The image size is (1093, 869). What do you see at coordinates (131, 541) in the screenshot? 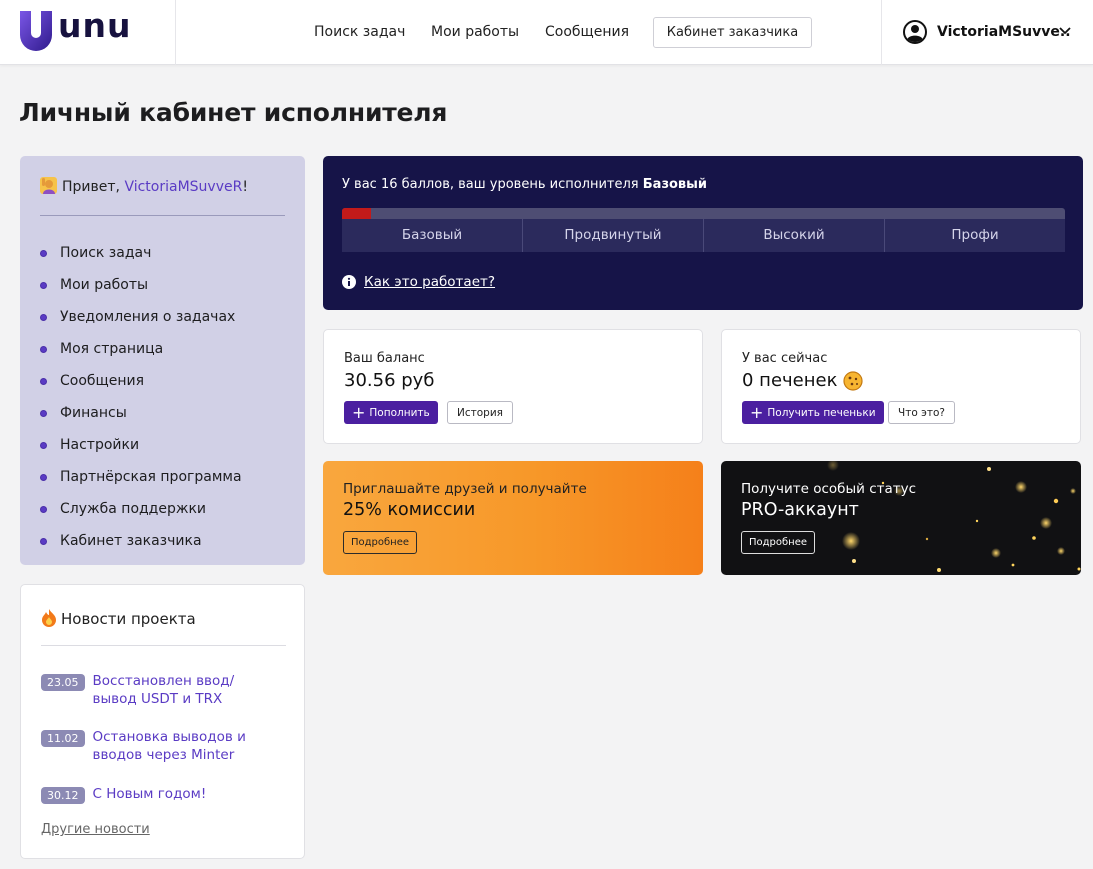
I see `sidebar-item-label: Кабинет заказчика` at bounding box center [131, 541].